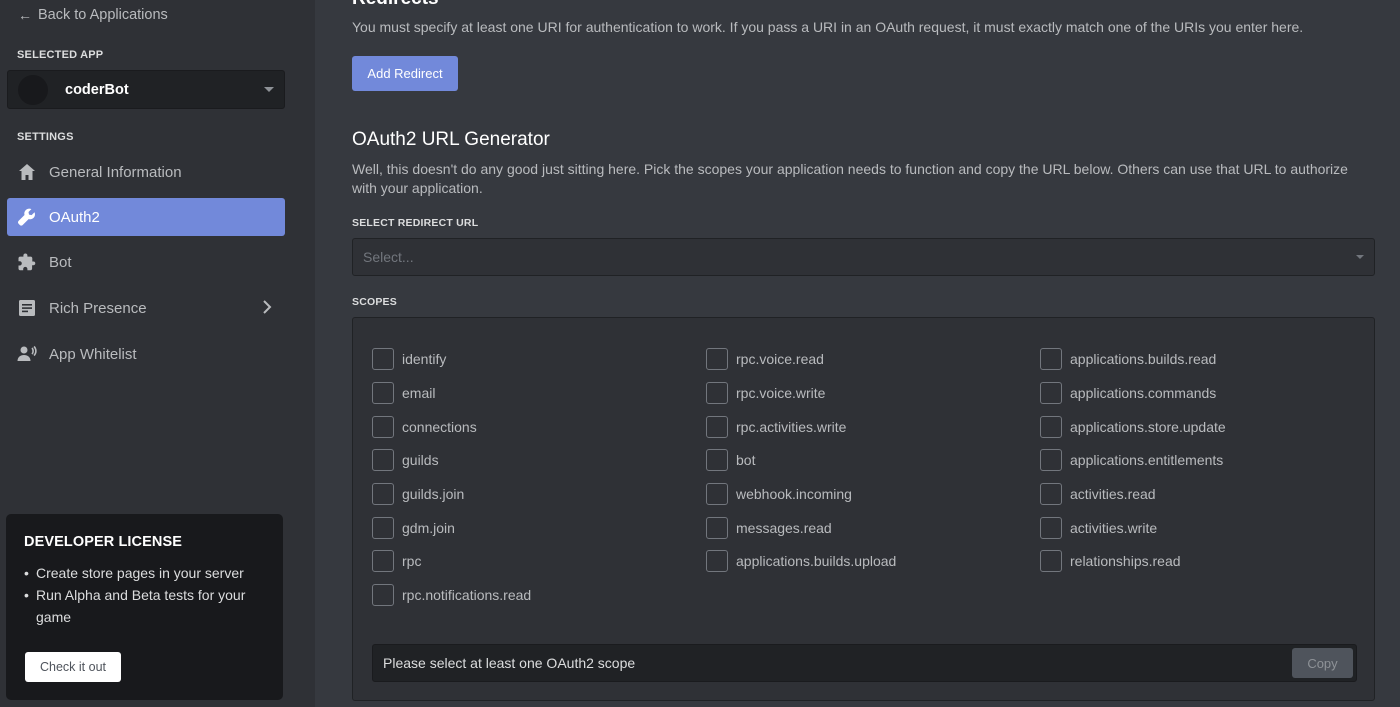 This screenshot has height=707, width=1400. Describe the element at coordinates (791, 427) in the screenshot. I see `scope-label: rpc.activities.write` at that location.